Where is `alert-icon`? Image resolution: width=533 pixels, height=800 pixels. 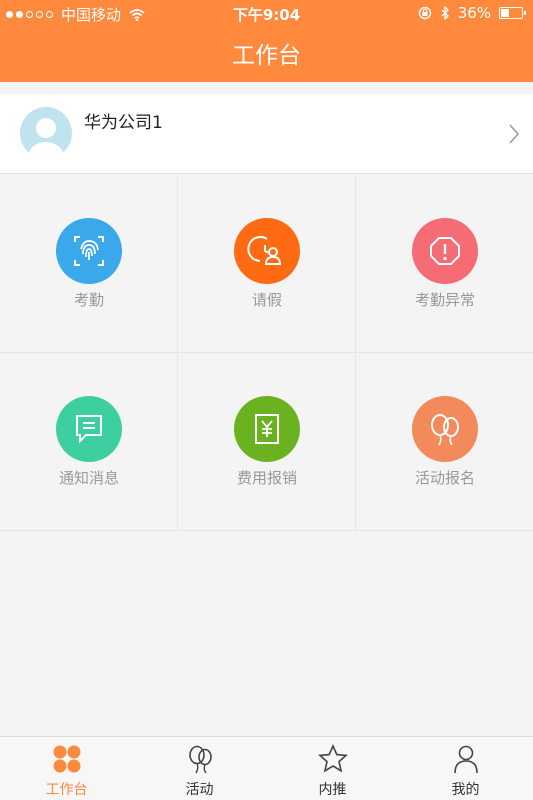 alert-icon is located at coordinates (445, 251).